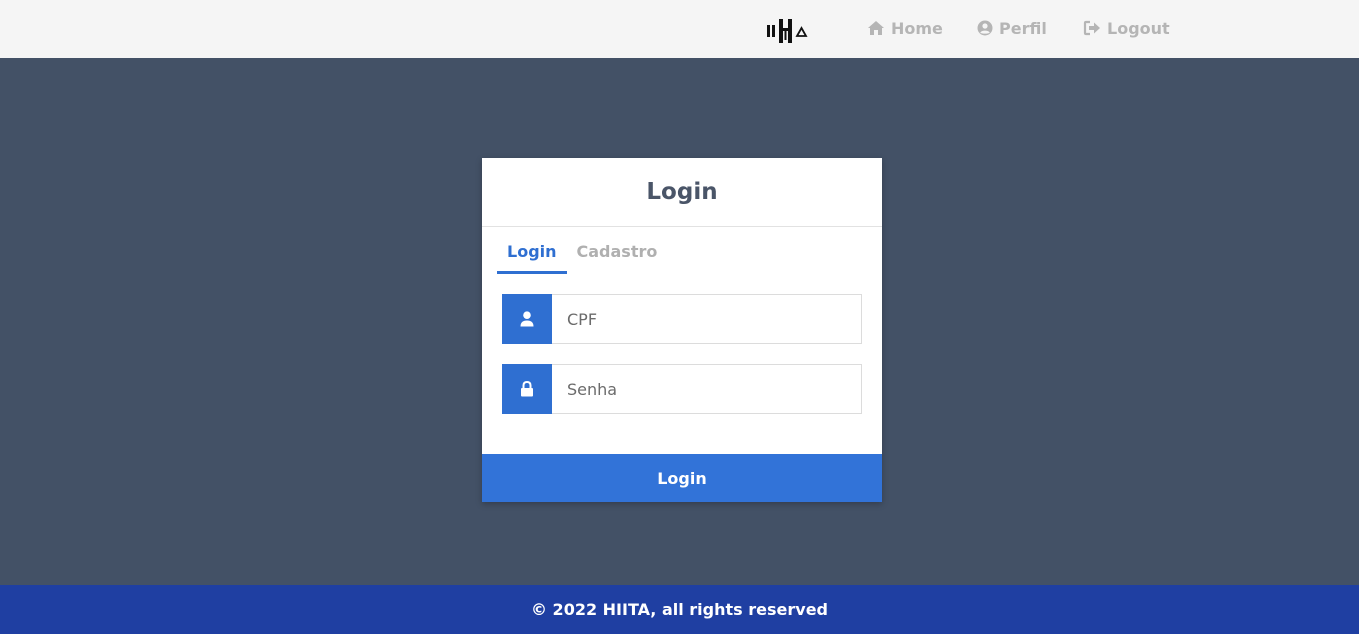 This screenshot has width=1359, height=634. I want to click on user-circle-icon, so click(985, 28).